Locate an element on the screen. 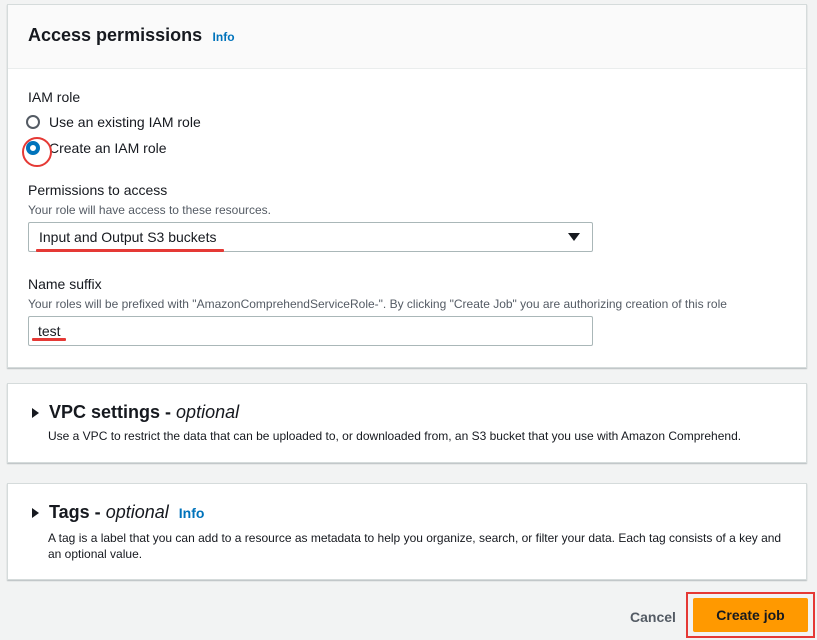 The width and height of the screenshot is (817, 640). radio-create-circle is located at coordinates (37, 152).